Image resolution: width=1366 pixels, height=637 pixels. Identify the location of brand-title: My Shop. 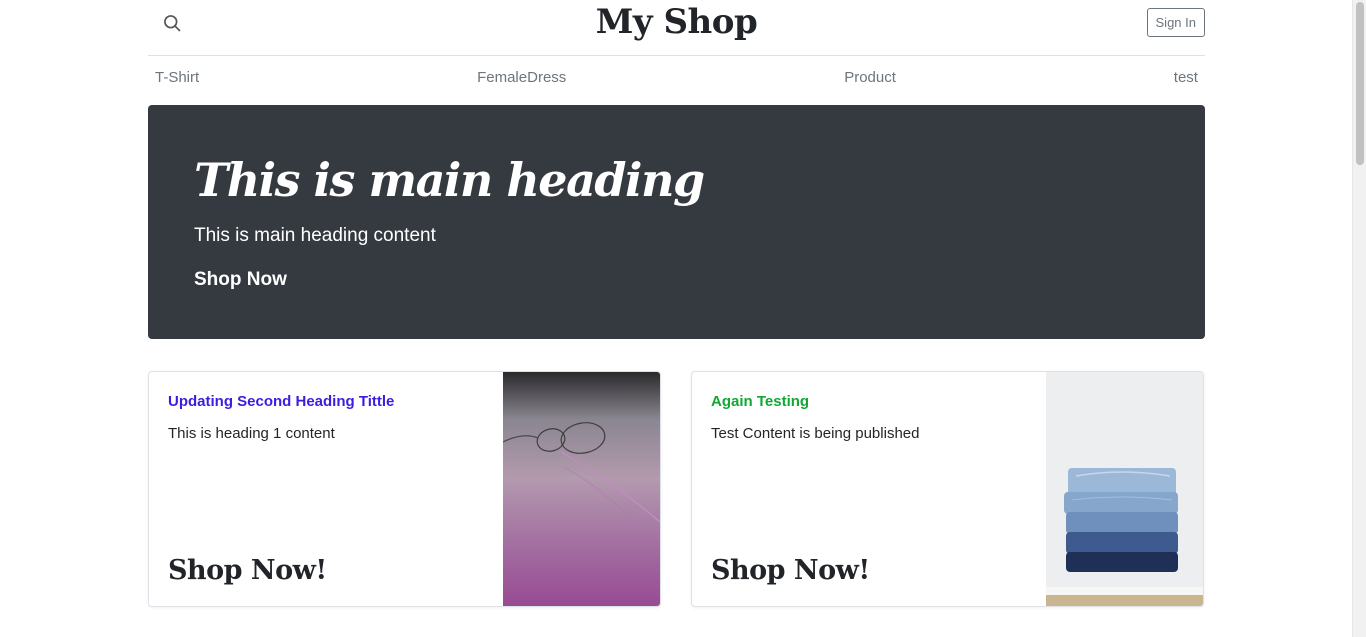
(676, 22).